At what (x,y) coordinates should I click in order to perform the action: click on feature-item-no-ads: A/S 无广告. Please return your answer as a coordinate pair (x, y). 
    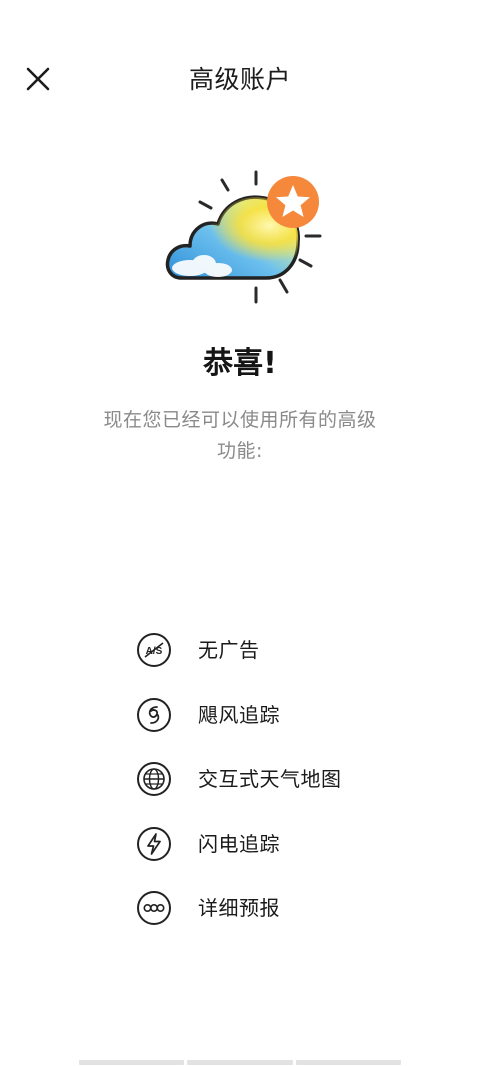
    Looking at the image, I should click on (276, 650).